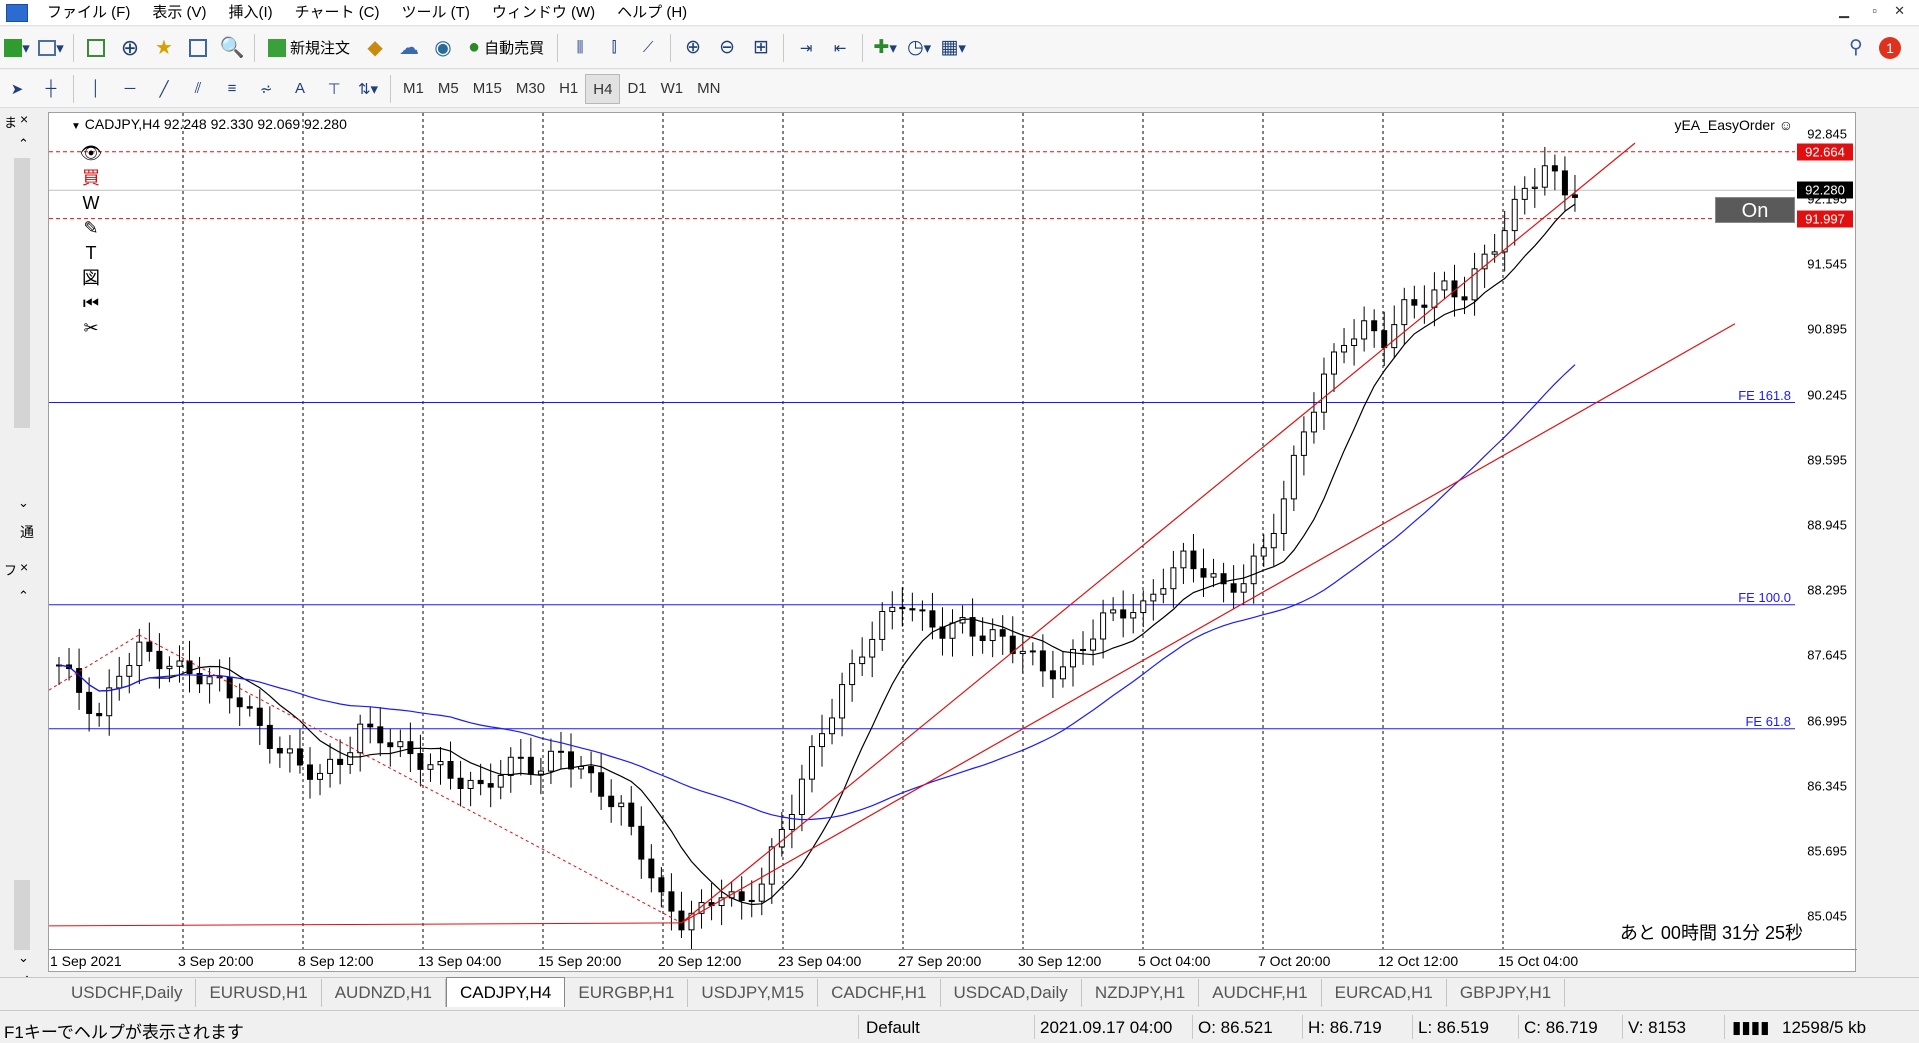  What do you see at coordinates (375, 48) in the screenshot?
I see `metaeditor-button: ◆` at bounding box center [375, 48].